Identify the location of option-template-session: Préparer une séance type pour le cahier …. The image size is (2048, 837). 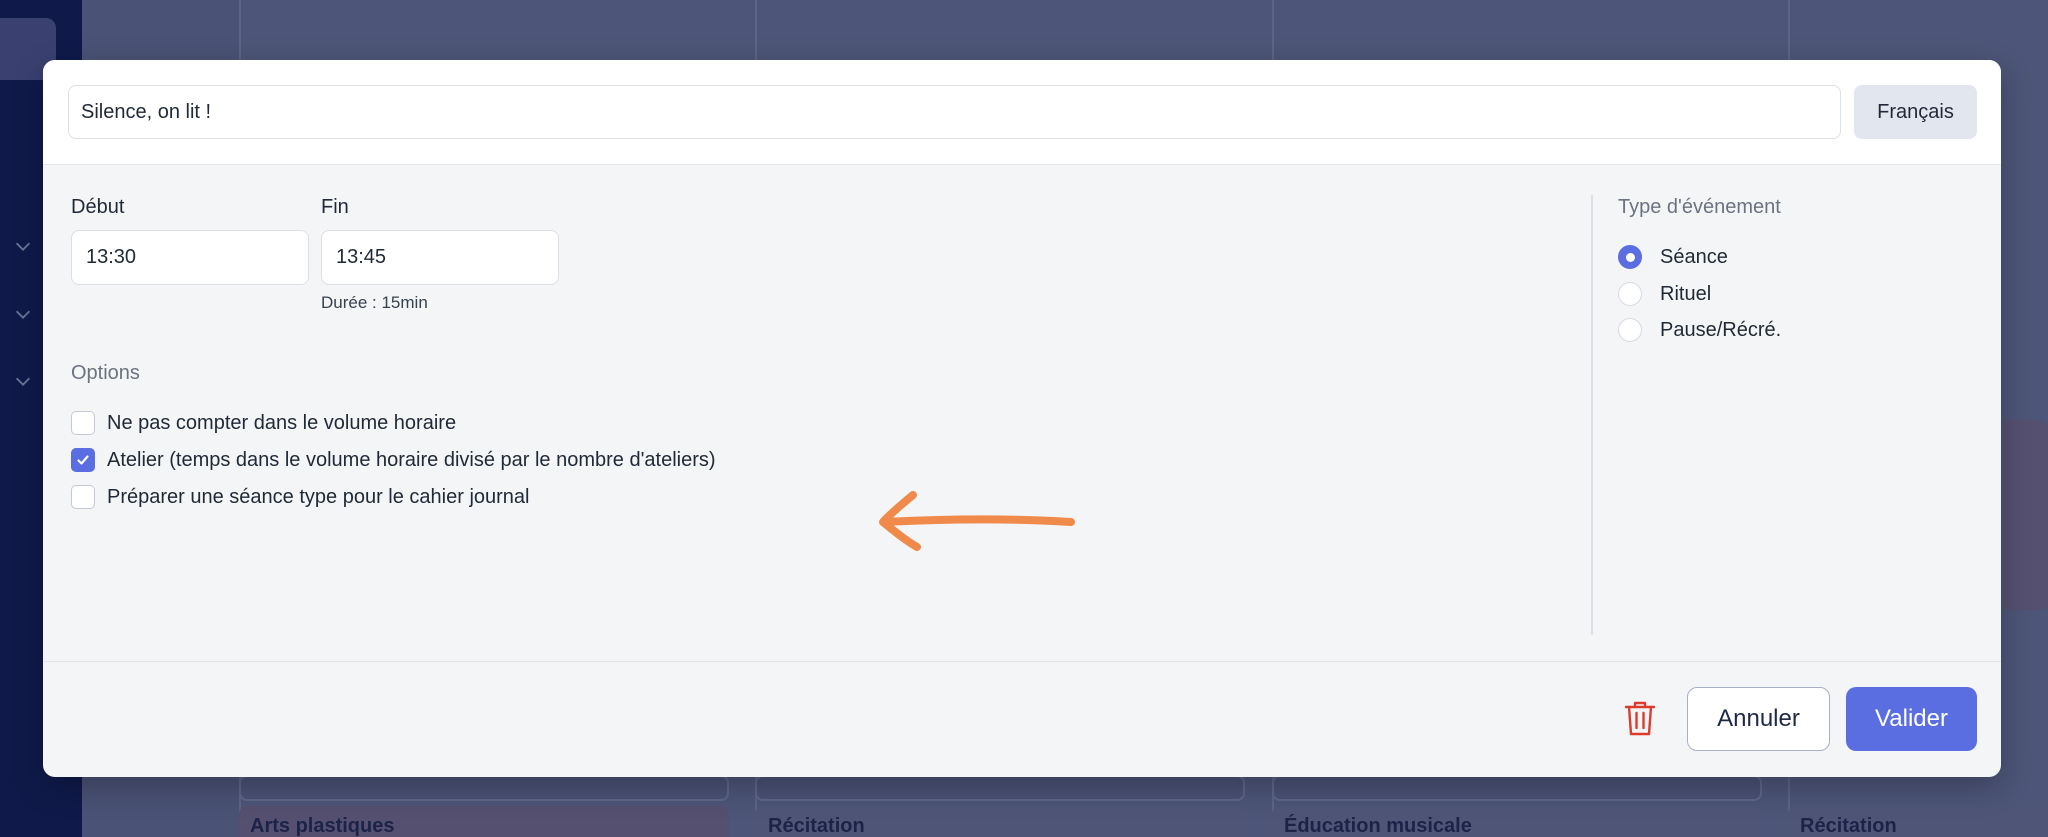
(300, 497).